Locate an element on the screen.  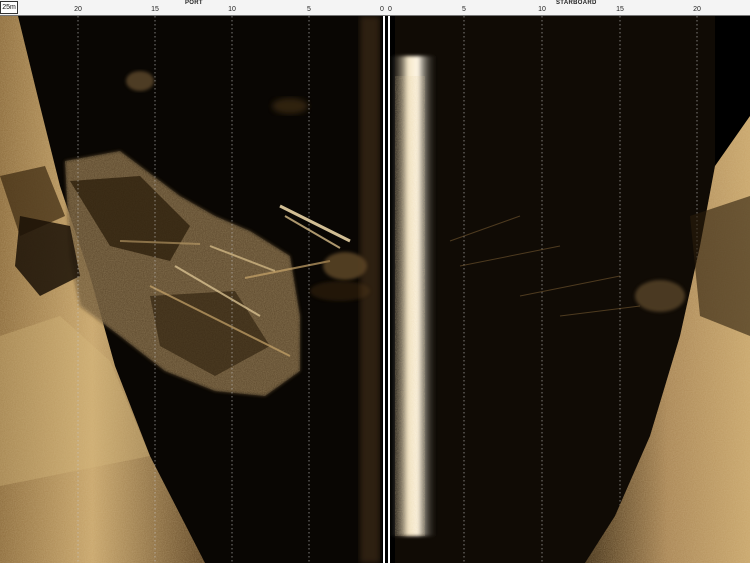
range-indicator: 25m is located at coordinates (9, 7).